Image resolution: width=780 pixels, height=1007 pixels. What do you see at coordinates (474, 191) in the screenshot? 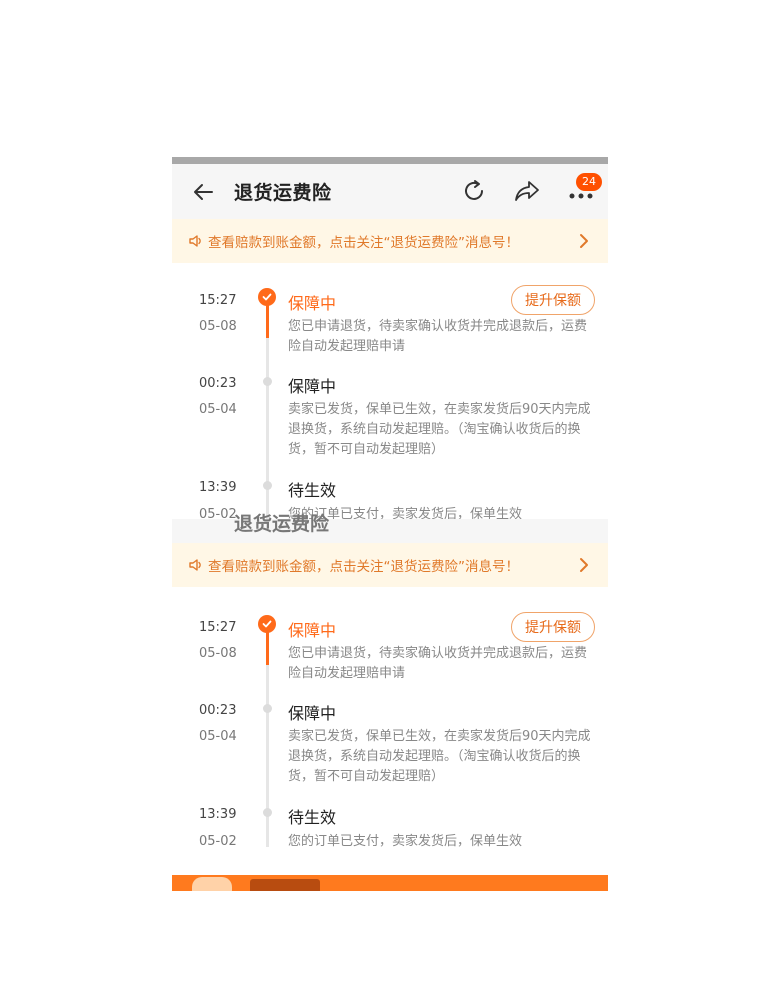
I see `refresh-icon` at bounding box center [474, 191].